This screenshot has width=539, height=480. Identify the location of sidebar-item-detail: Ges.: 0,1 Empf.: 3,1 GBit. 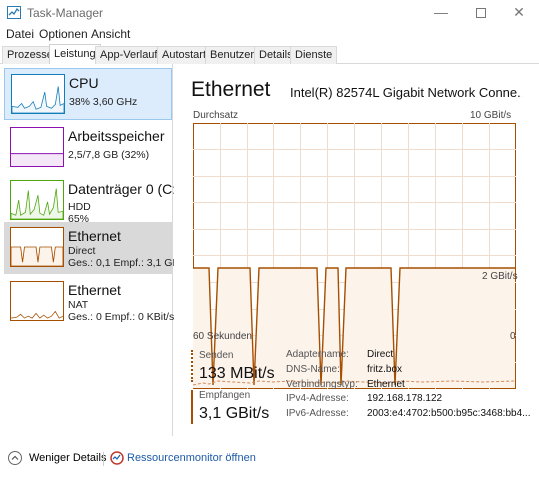
(126, 263).